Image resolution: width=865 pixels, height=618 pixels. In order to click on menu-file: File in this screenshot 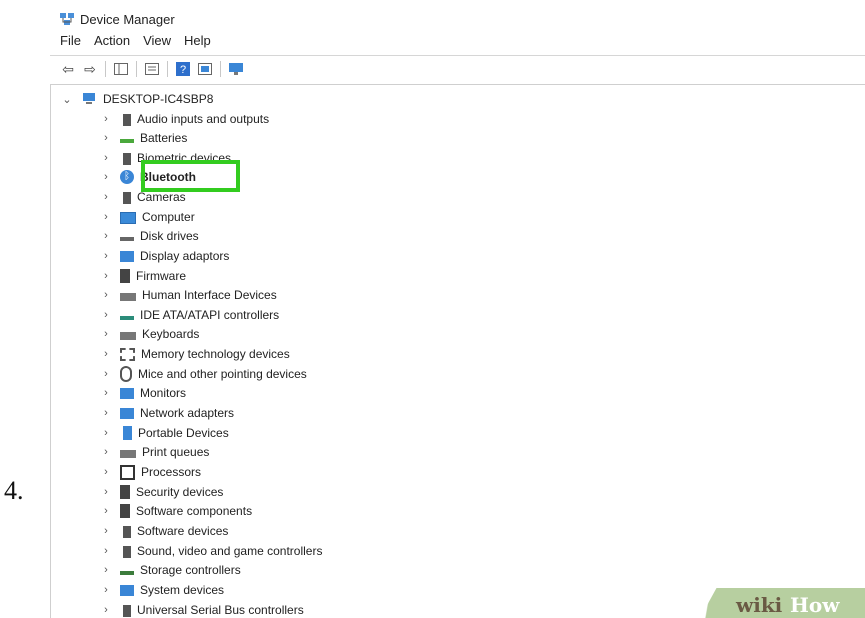, I will do `click(70, 40)`.